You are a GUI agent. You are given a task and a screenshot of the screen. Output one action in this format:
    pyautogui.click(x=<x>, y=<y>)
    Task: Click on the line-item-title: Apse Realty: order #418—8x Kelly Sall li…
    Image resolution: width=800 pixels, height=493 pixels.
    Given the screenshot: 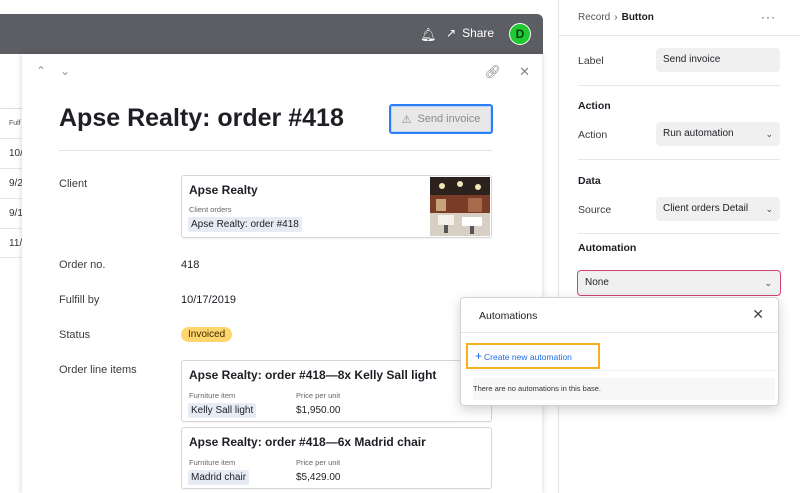 What is the action you would take?
    pyautogui.click(x=313, y=375)
    